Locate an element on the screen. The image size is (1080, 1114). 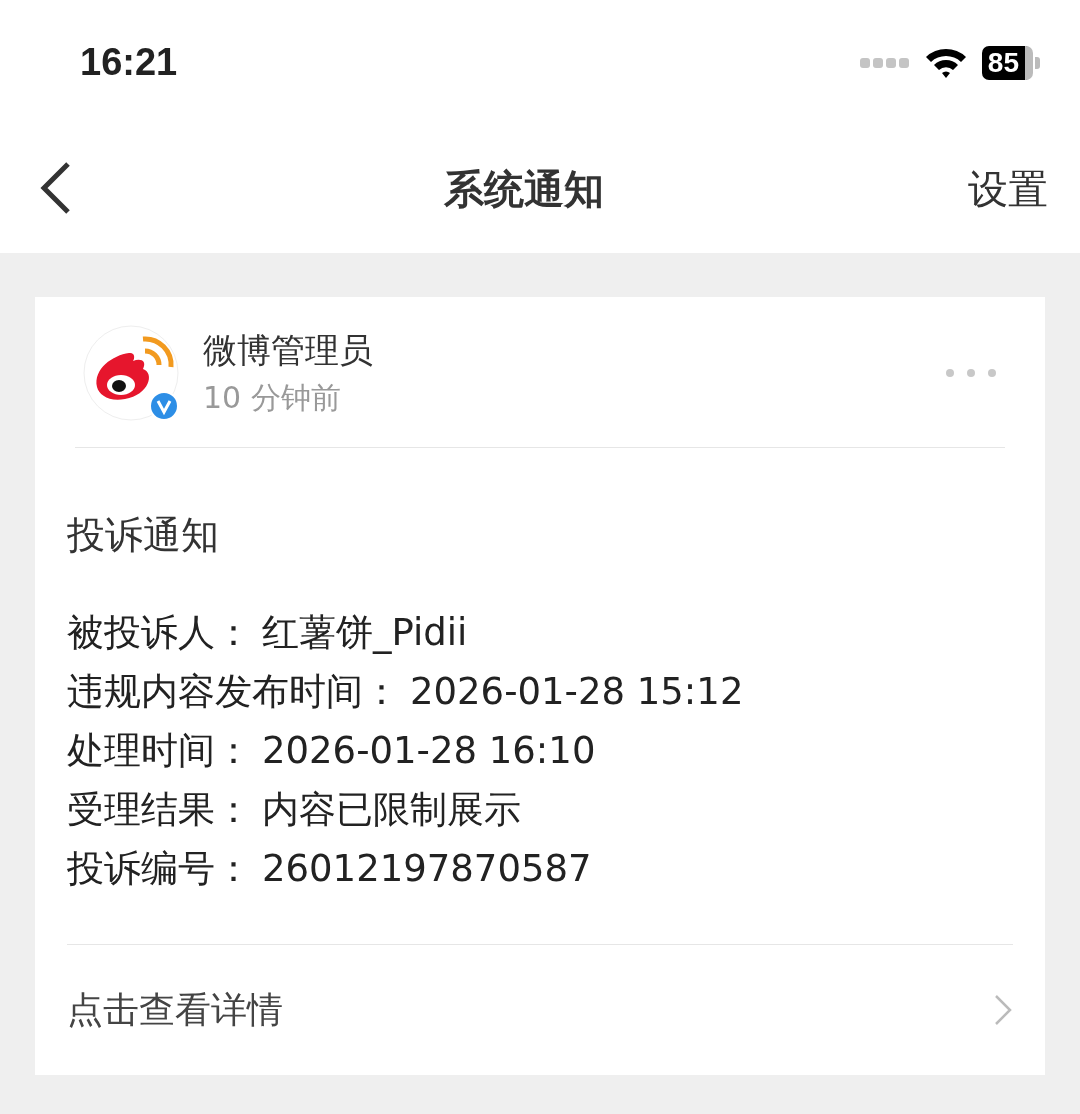
detail-label: 处理时间： is located at coordinates (159, 750).